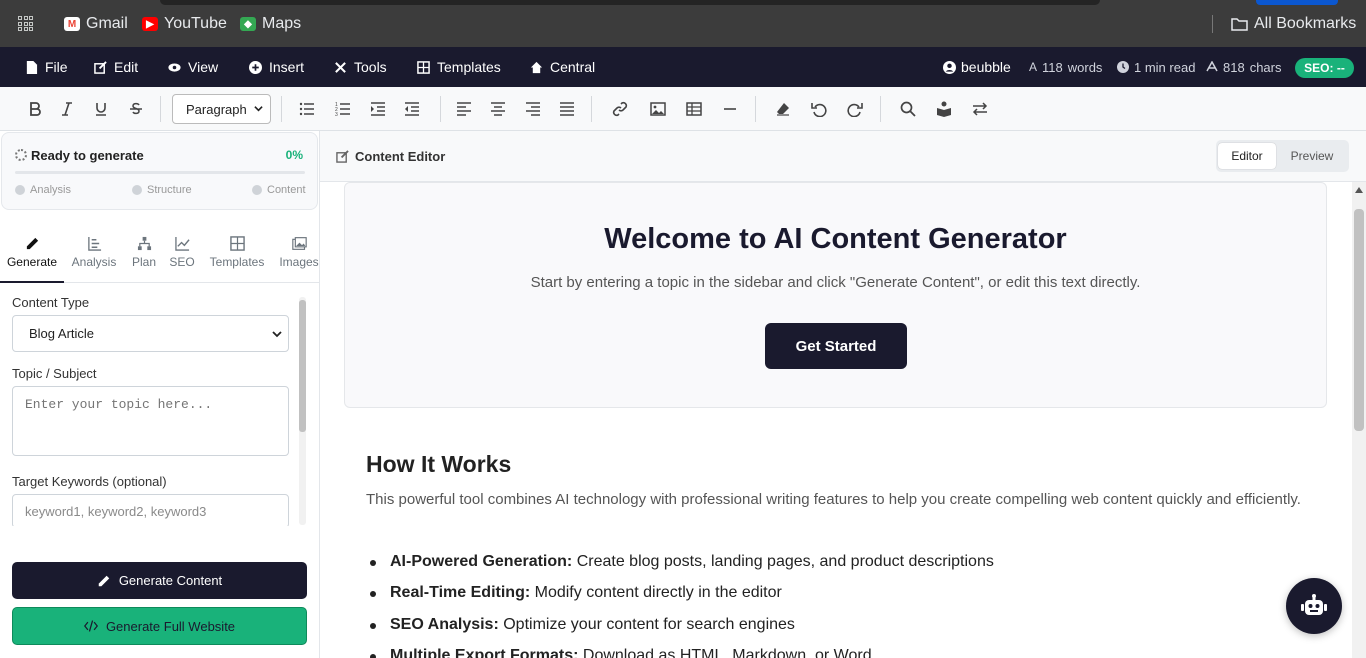 This screenshot has width=1366, height=658. I want to click on menu-file: File, so click(46, 67).